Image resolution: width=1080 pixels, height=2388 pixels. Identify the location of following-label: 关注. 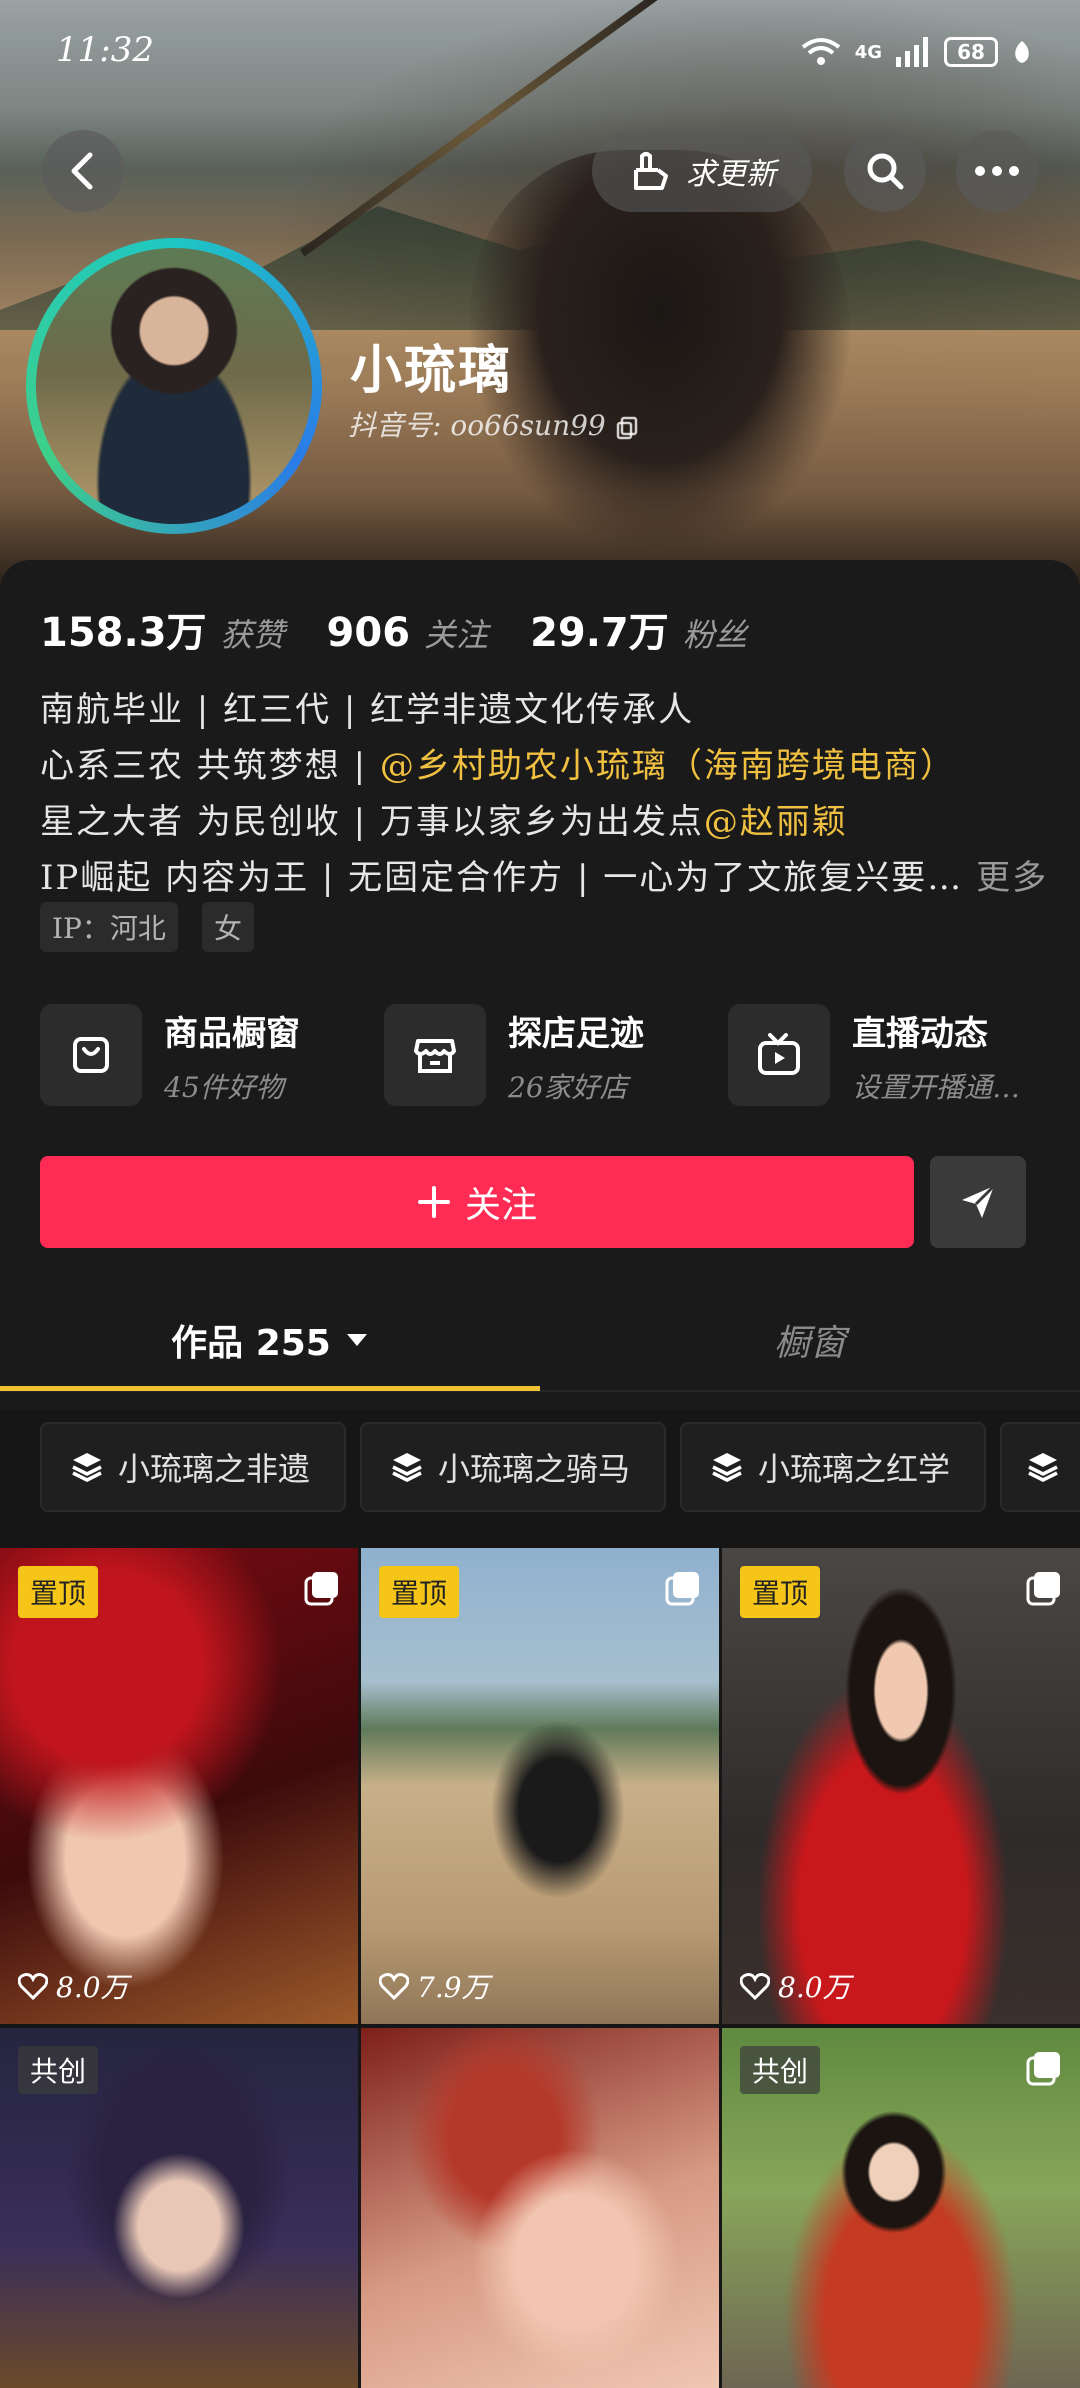
(456, 633).